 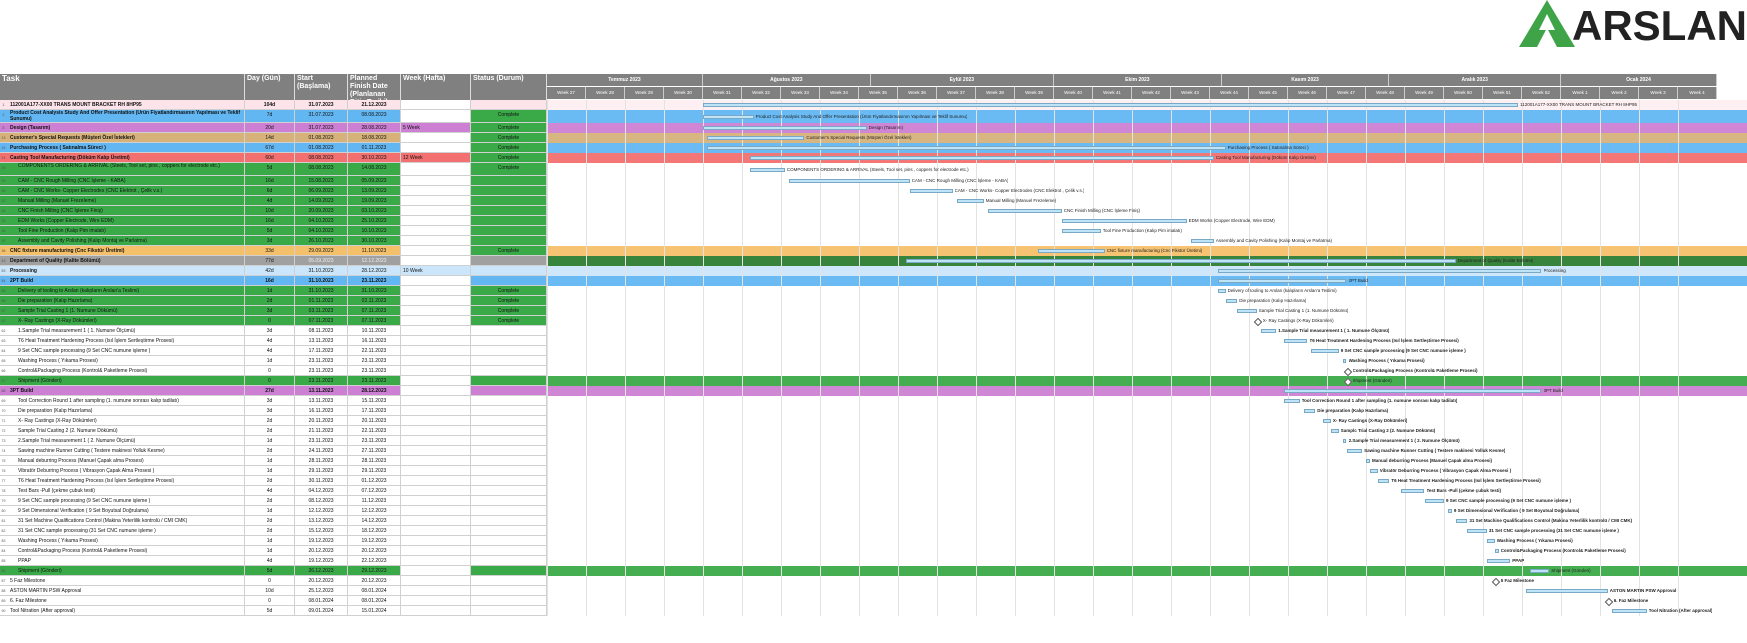 I want to click on task-cell: Washing Process ( Yıkama Prosesi), so click(x=122, y=361).